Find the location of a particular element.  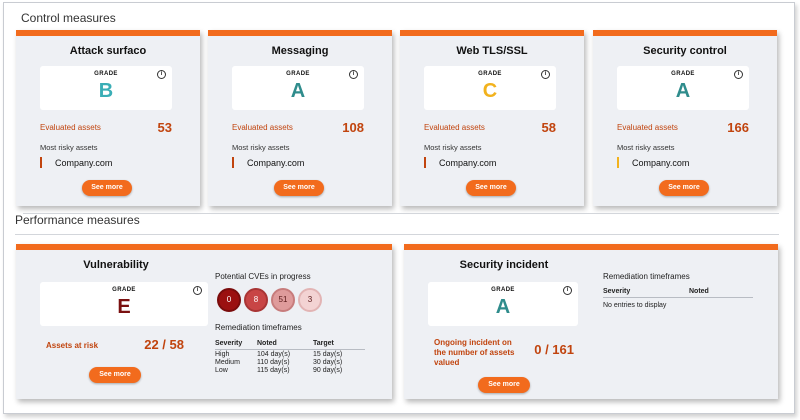

card-title: Security control is located at coordinates (685, 51).